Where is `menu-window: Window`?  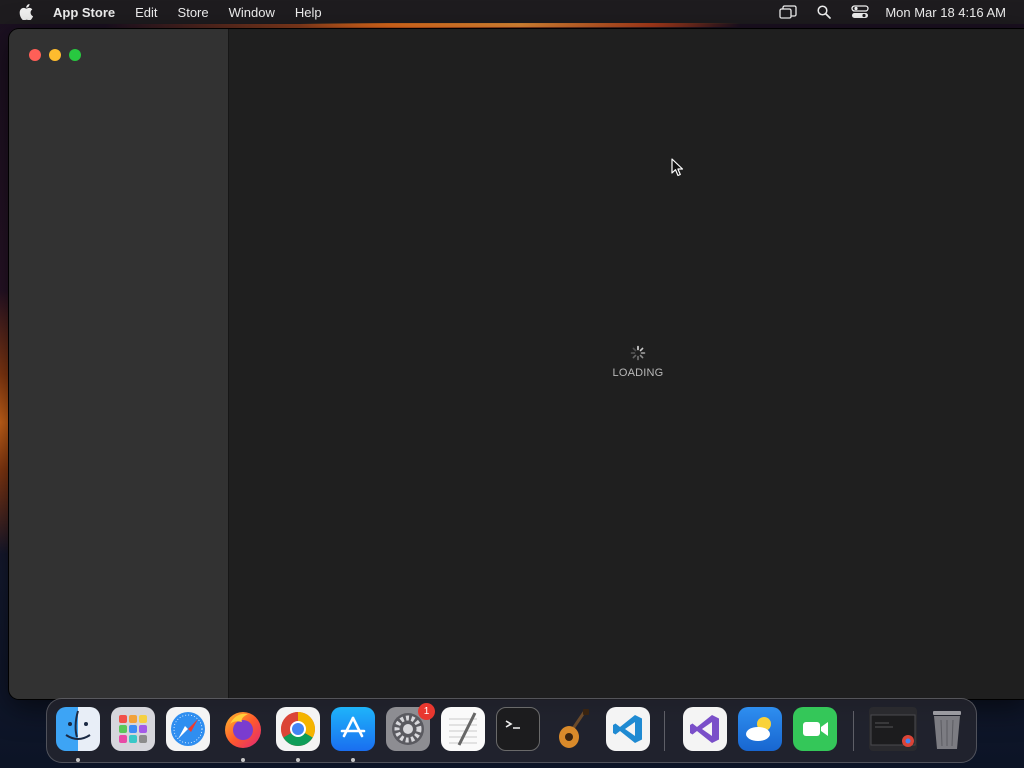 menu-window: Window is located at coordinates (252, 12).